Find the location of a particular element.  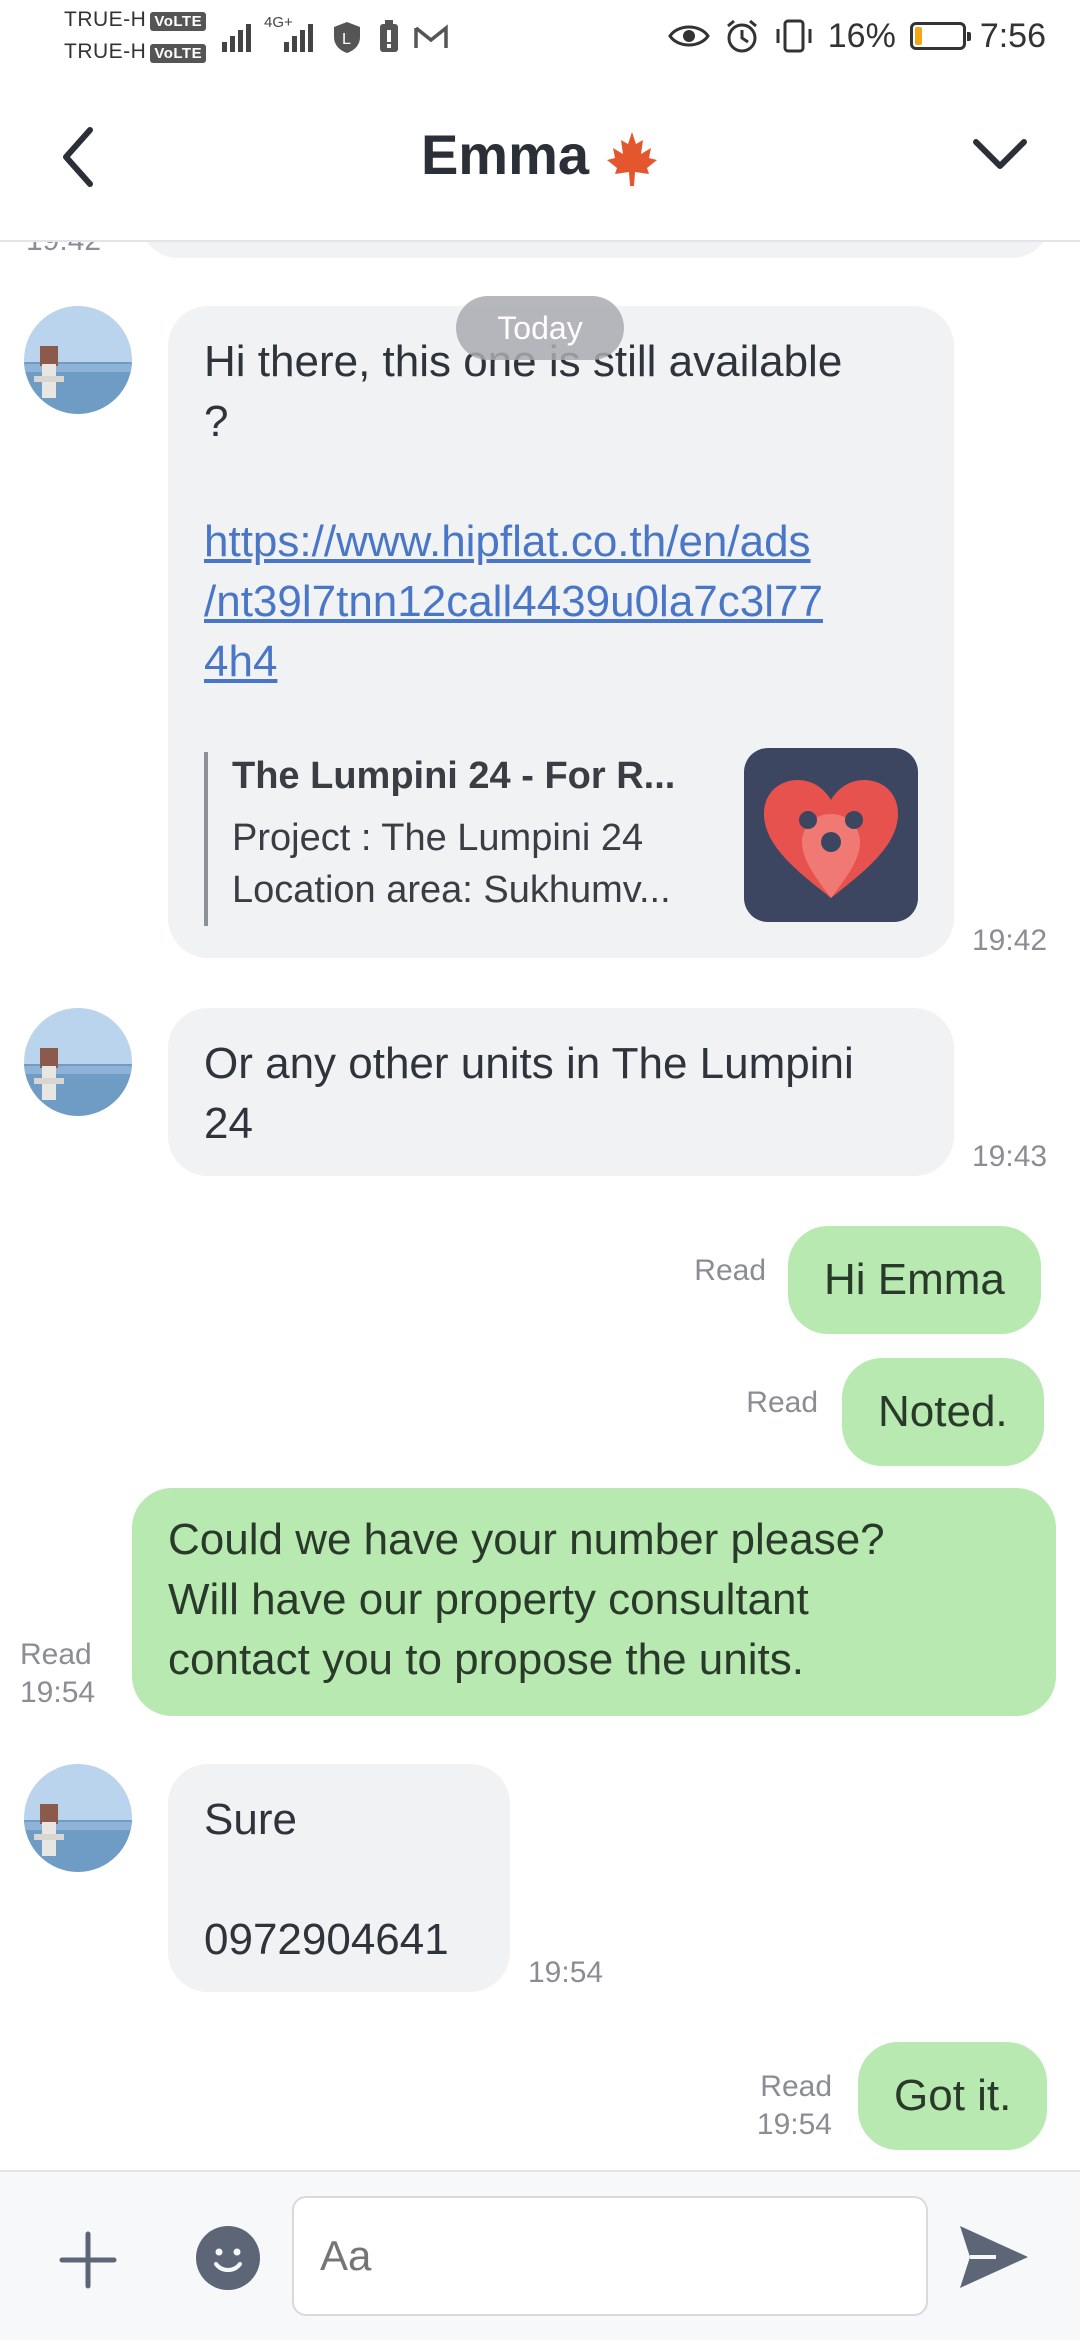

plus-icon is located at coordinates (88, 2260).